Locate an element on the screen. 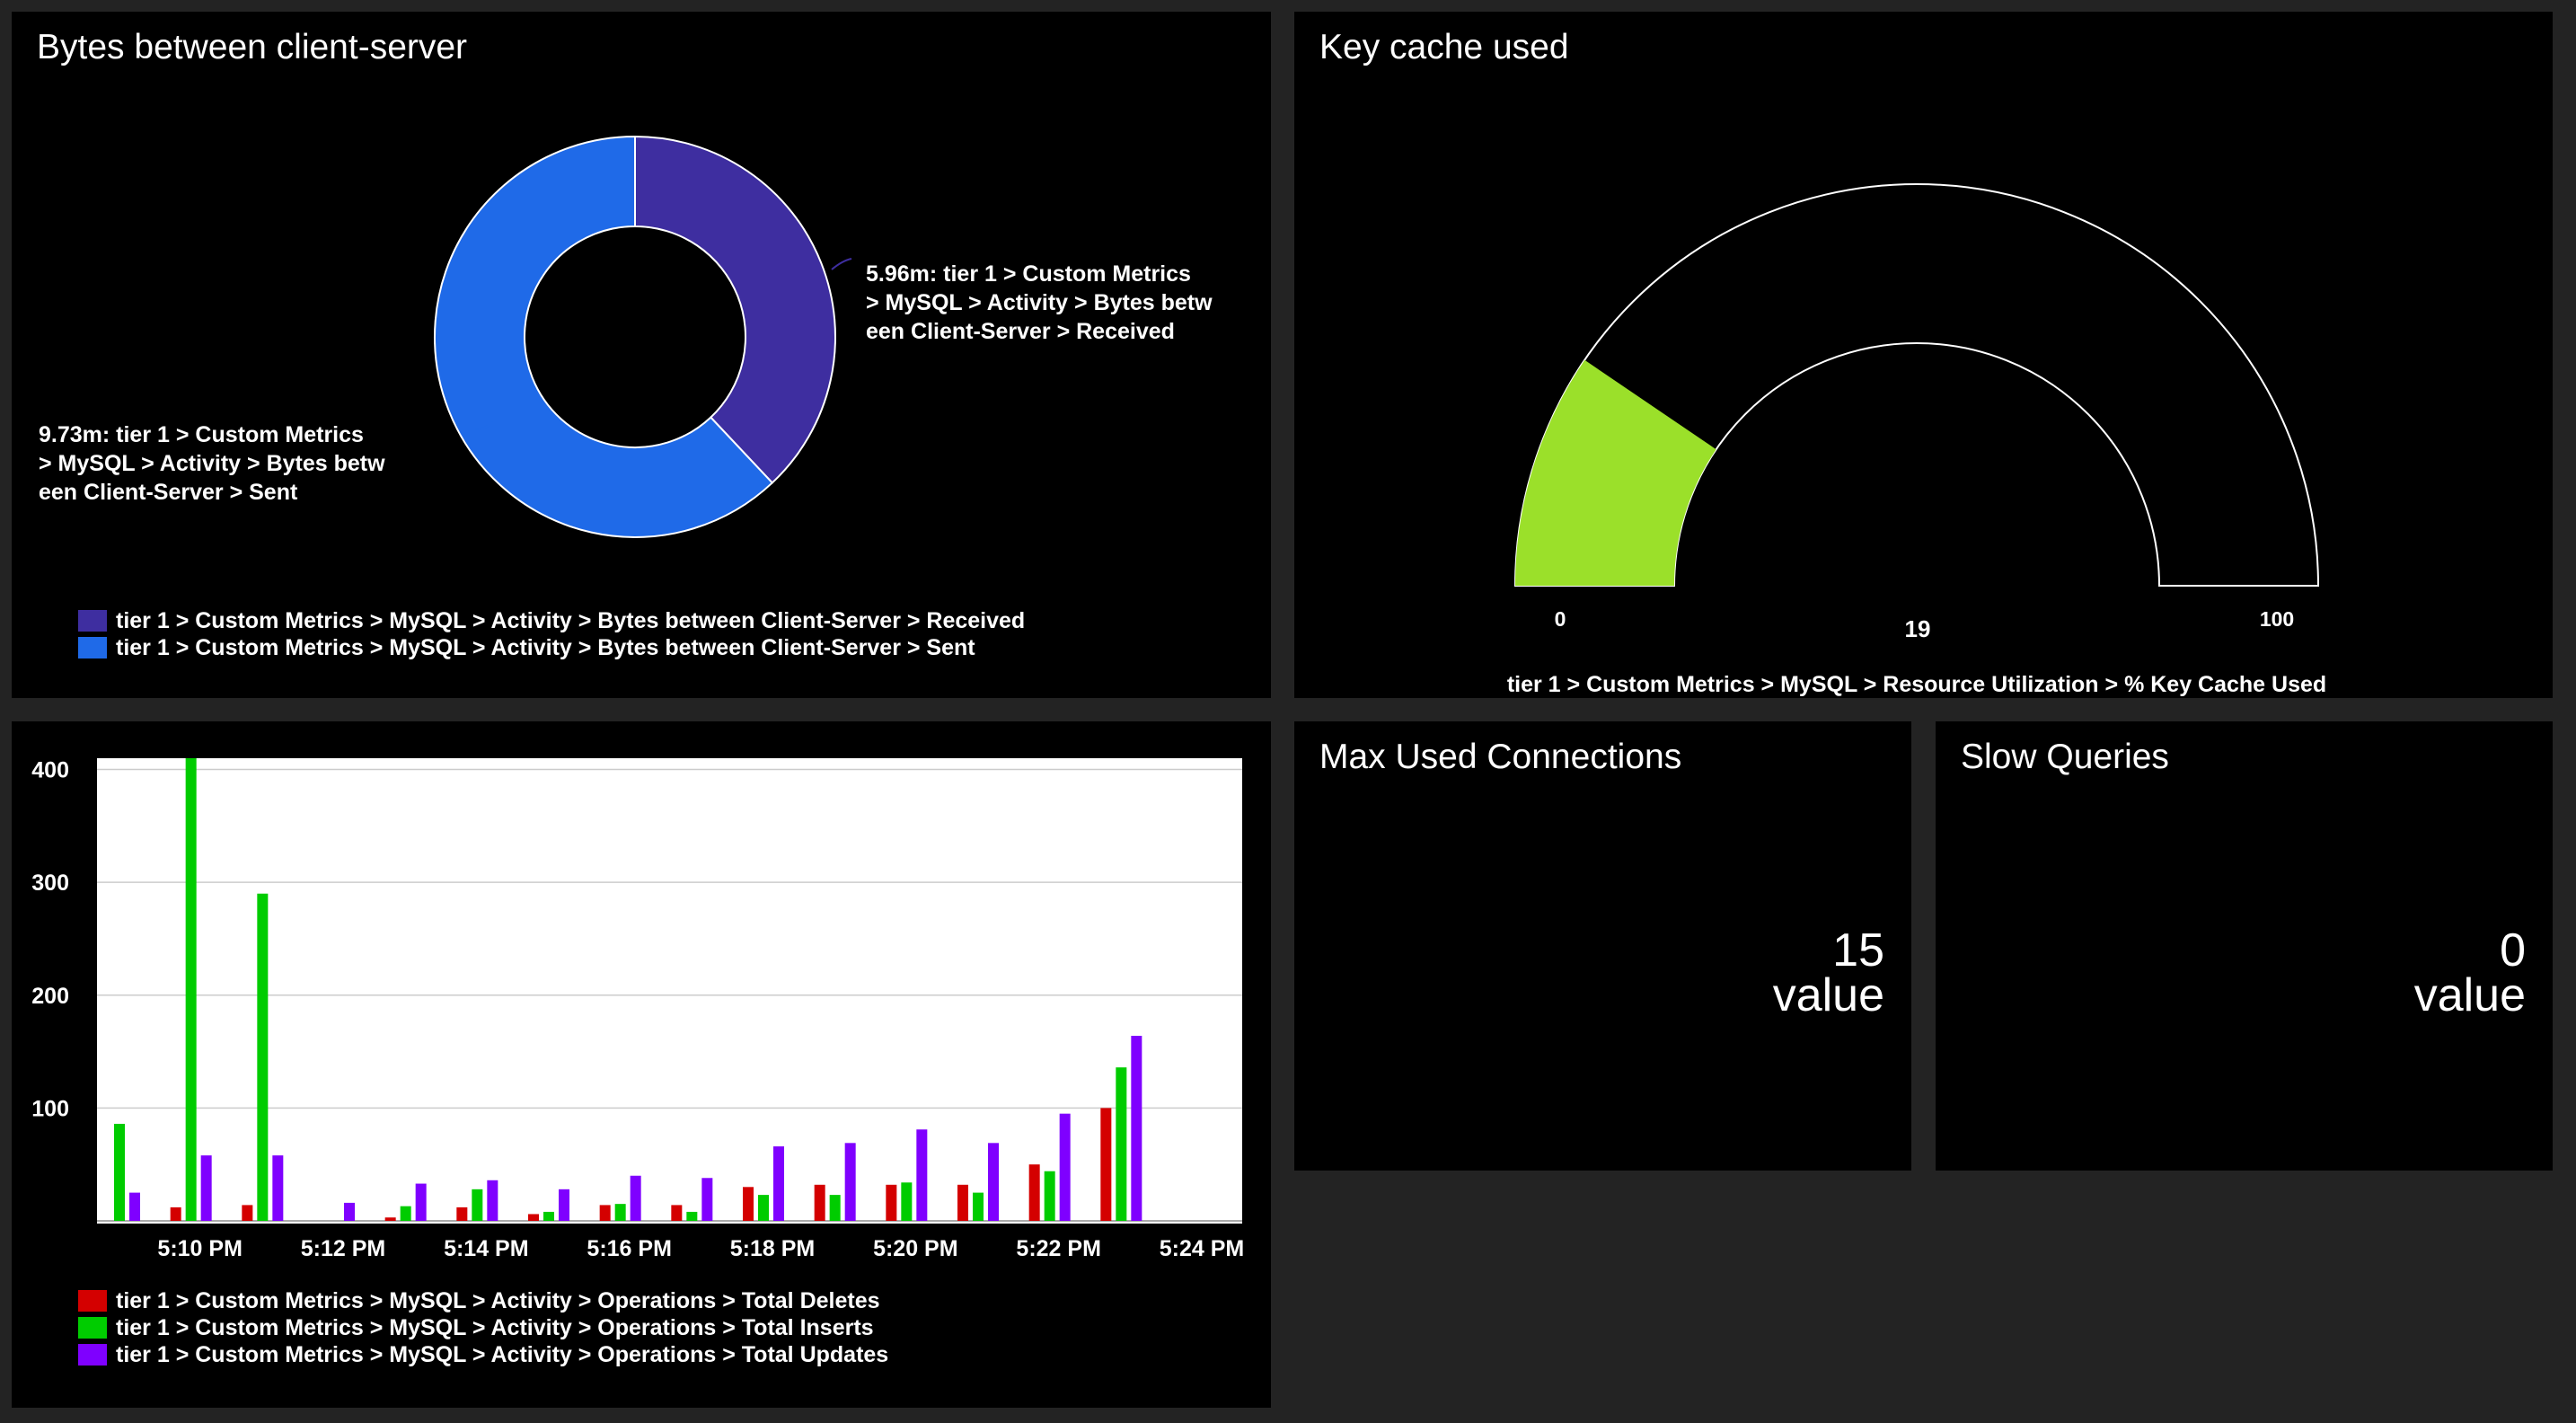 The height and width of the screenshot is (1423, 2576). gauge-value-label: 19 is located at coordinates (1918, 628).